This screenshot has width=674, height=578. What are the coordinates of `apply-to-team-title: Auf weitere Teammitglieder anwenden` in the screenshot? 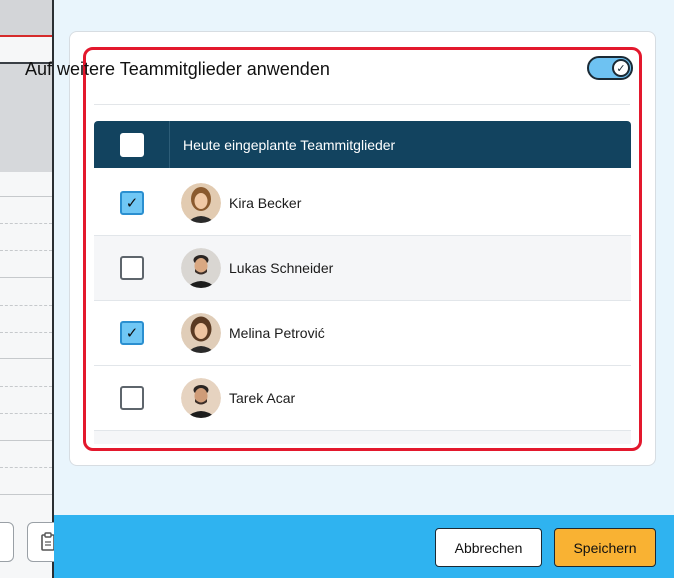 It's located at (177, 69).